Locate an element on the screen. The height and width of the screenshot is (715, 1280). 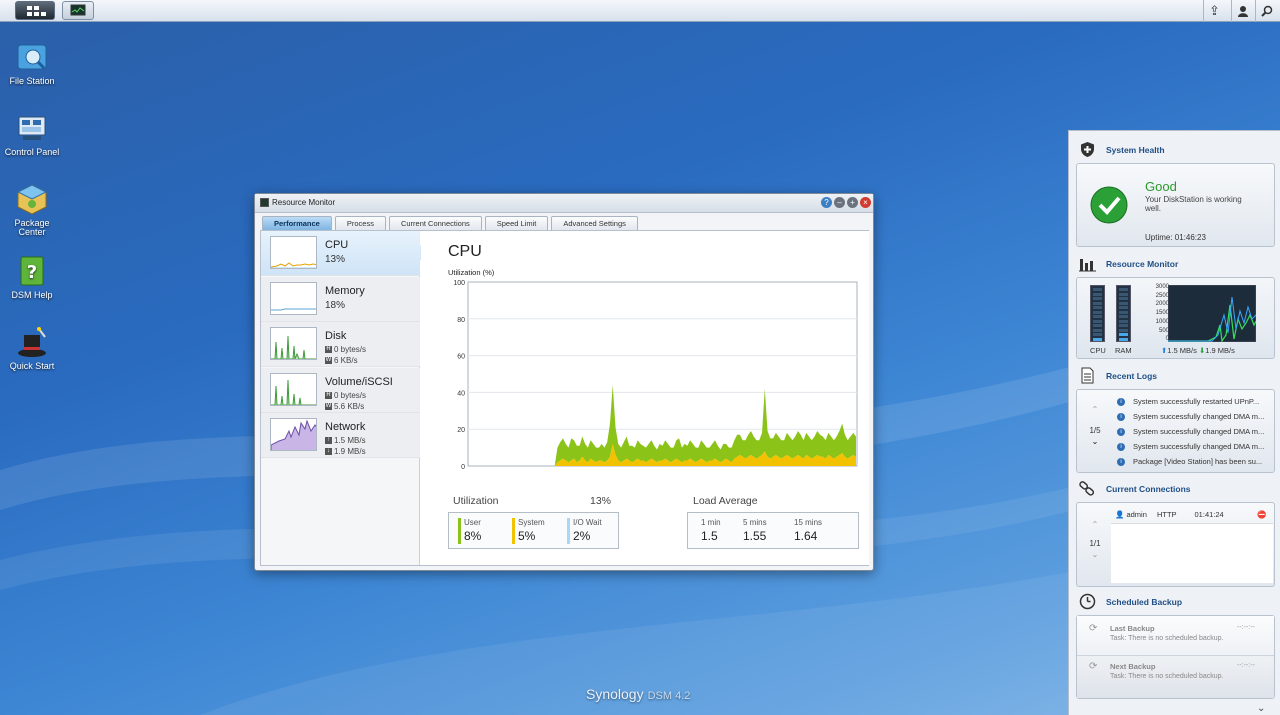
desktop-icon-dsm-help: ? DSM Help is located at coordinates (32, 277).